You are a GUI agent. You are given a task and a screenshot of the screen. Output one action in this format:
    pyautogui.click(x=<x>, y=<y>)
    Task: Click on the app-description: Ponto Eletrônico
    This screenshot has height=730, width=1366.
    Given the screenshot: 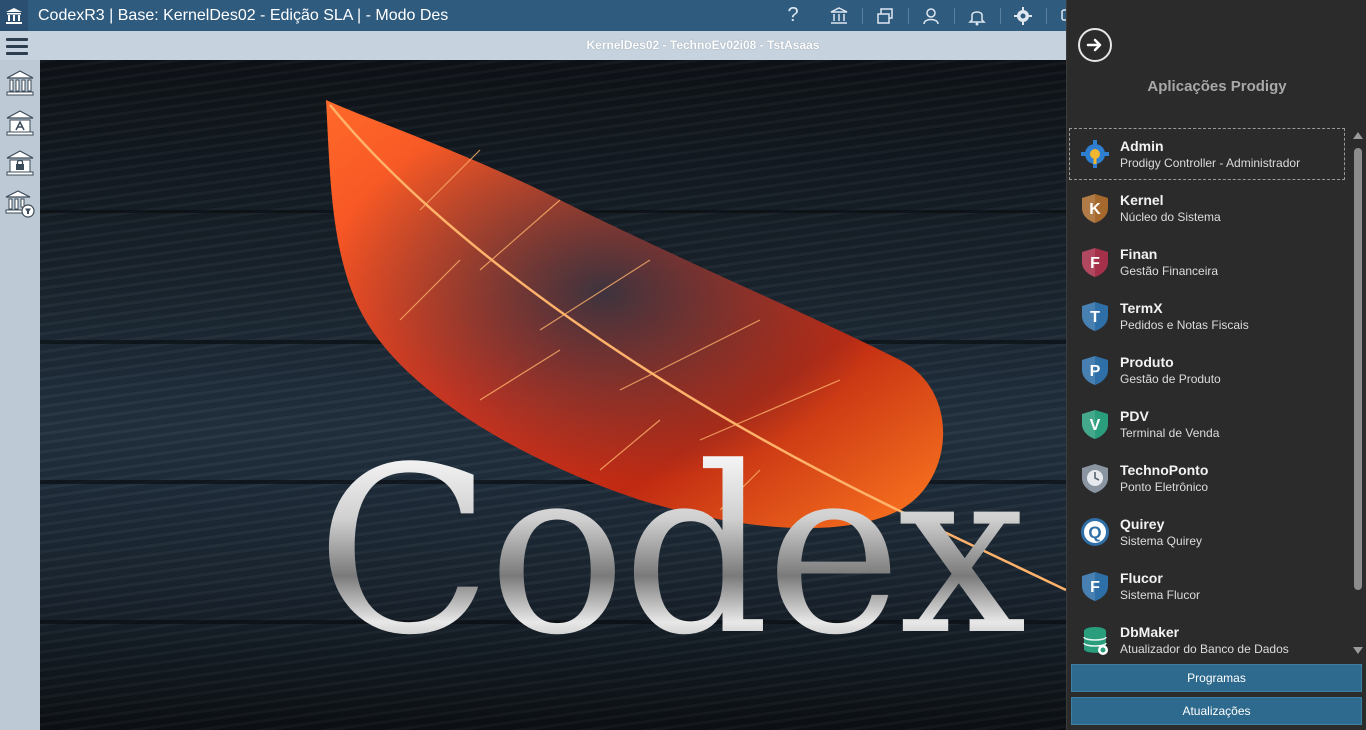 What is the action you would take?
    pyautogui.click(x=1164, y=487)
    